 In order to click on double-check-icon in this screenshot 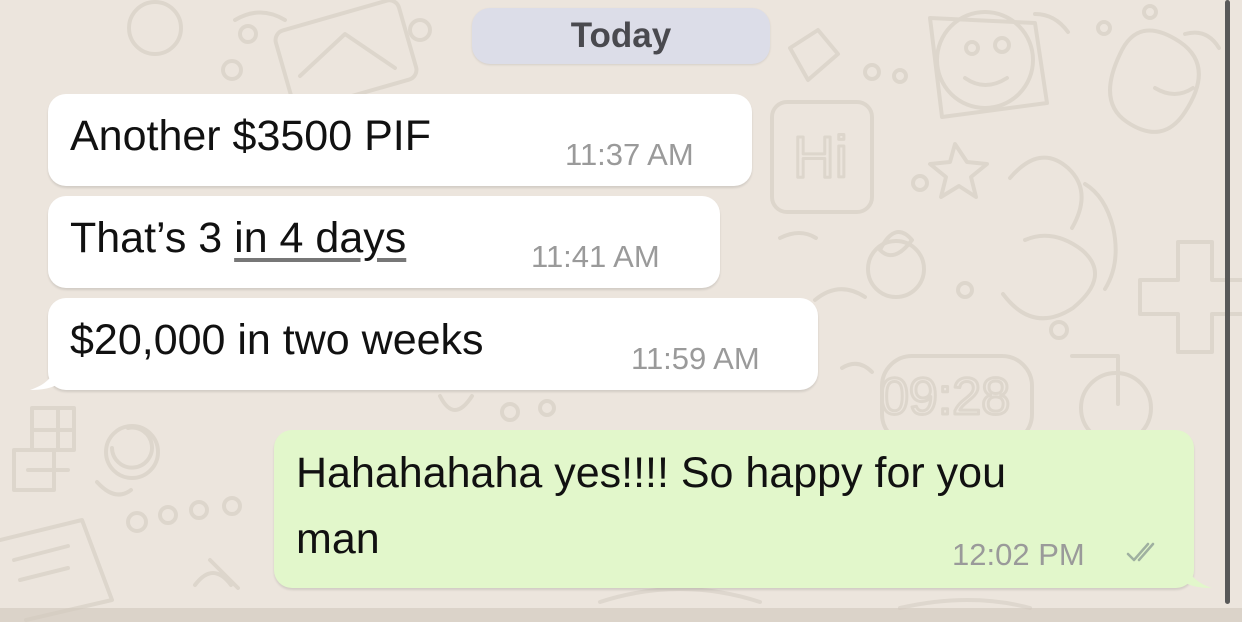, I will do `click(1140, 552)`.